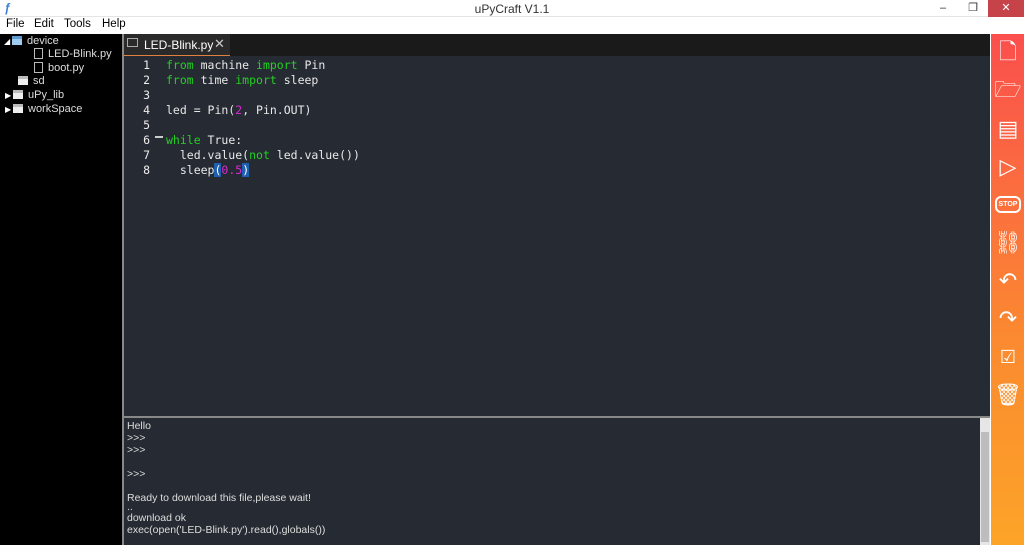 The width and height of the screenshot is (1024, 545). I want to click on console-line: Ready to download this file,please wait!, so click(219, 498).